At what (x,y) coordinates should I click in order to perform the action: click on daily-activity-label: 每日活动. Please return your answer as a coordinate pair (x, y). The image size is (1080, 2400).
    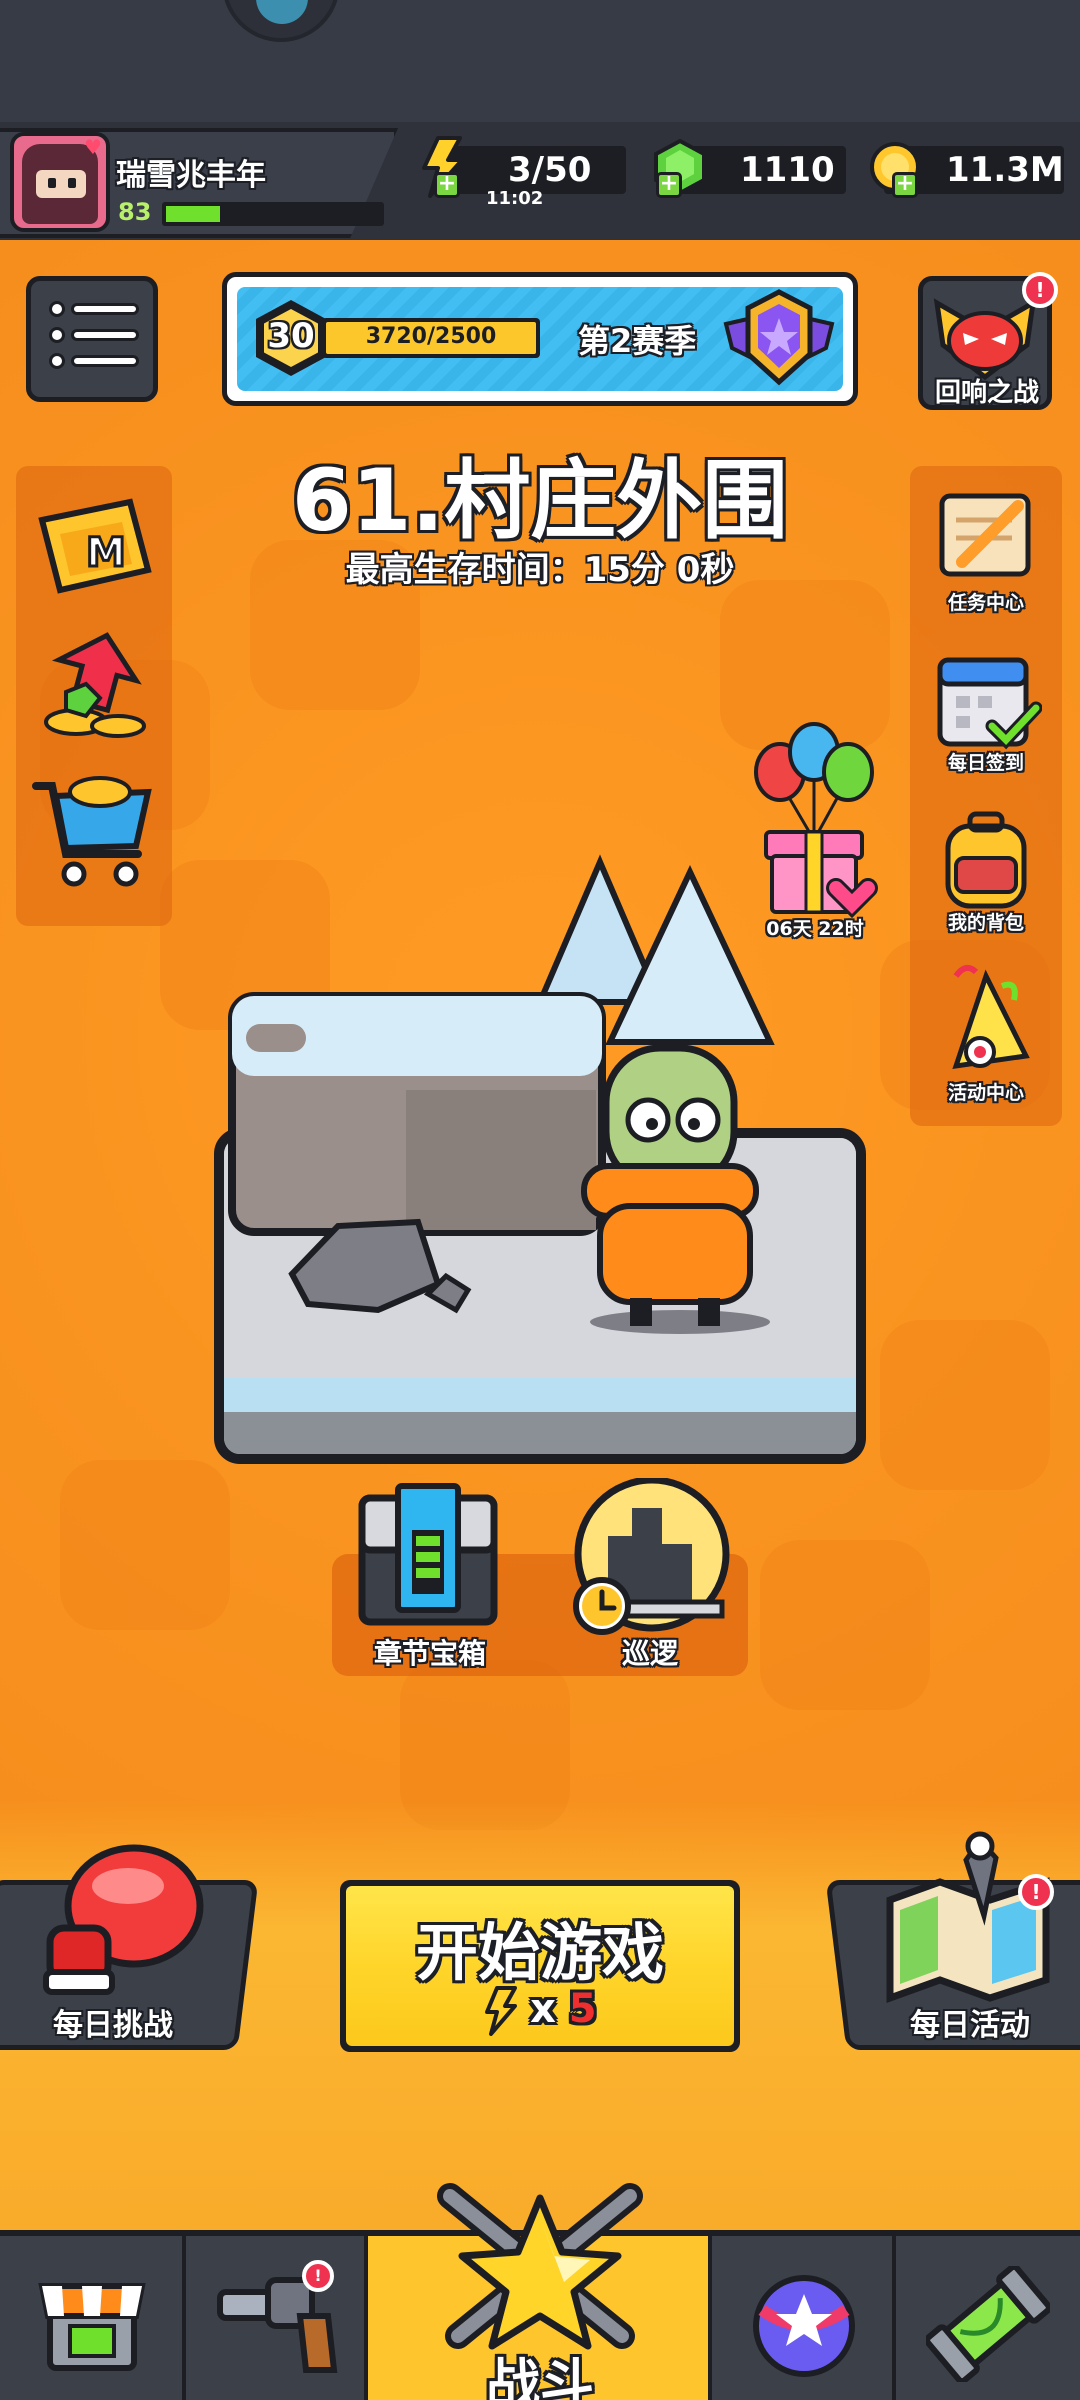
    Looking at the image, I should click on (970, 2025).